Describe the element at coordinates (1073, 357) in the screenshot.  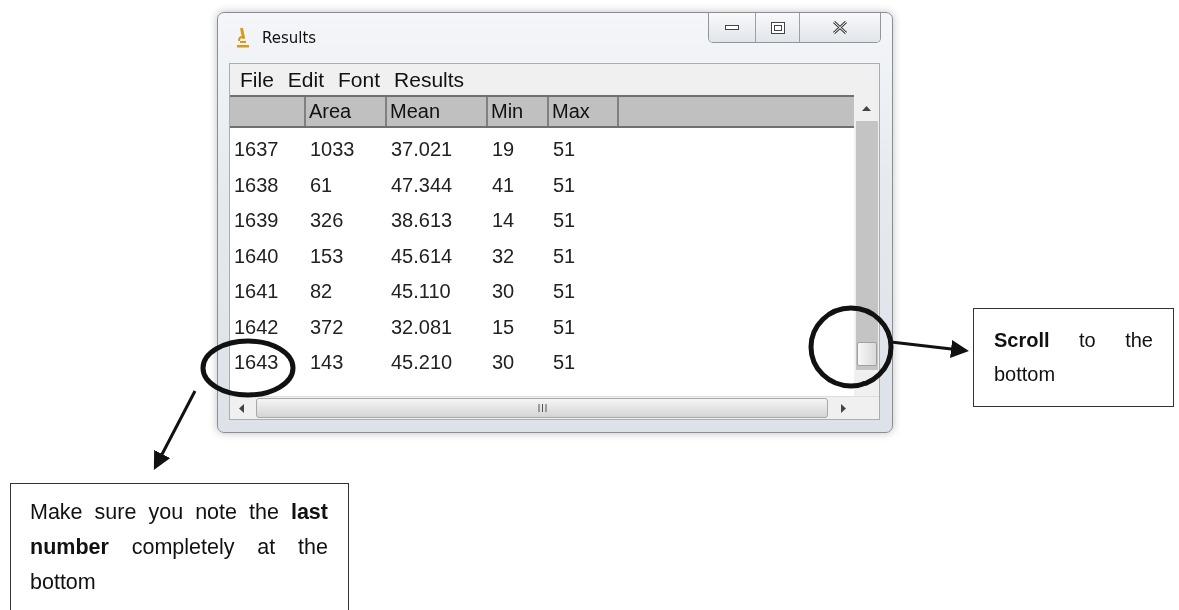
I see `callout-text: Scroll to the bottom` at that location.